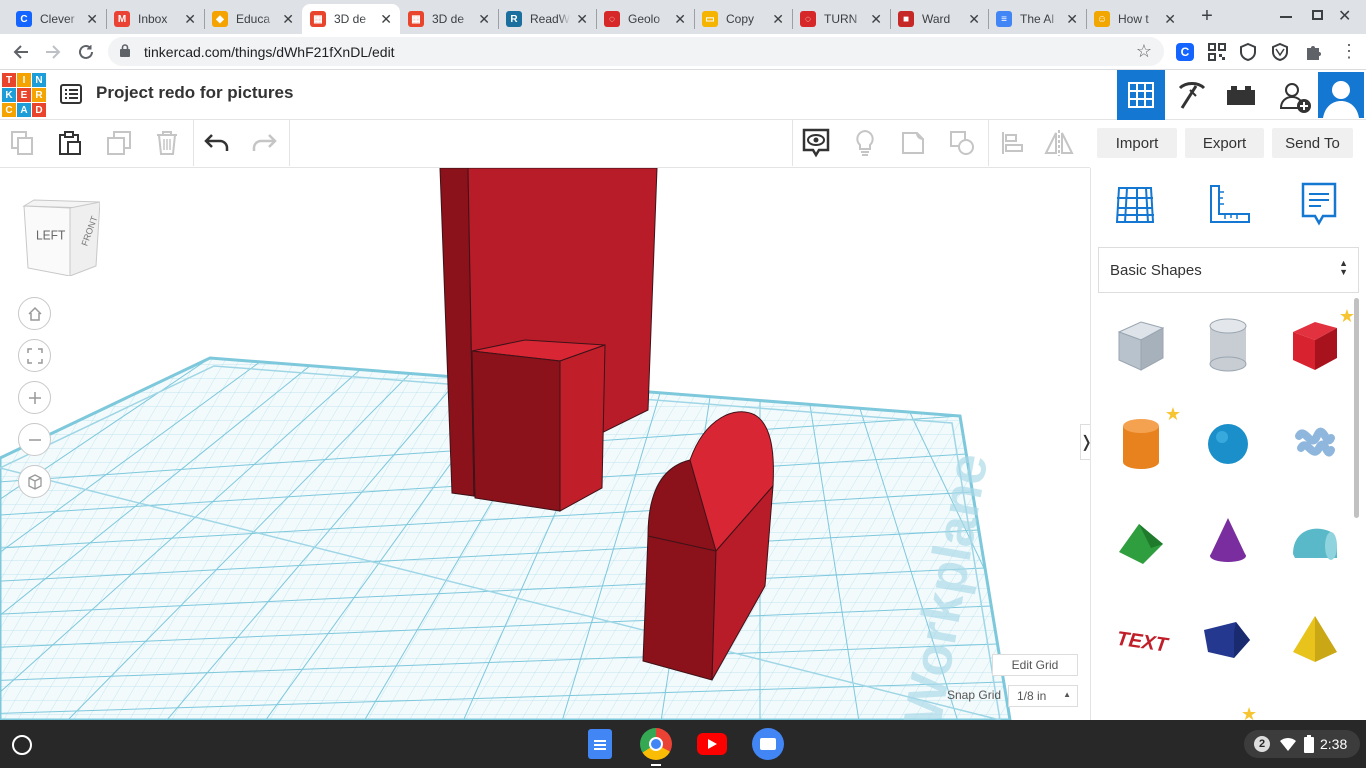 The image size is (1366, 768). What do you see at coordinates (1012, 143) in the screenshot?
I see `align-button` at bounding box center [1012, 143].